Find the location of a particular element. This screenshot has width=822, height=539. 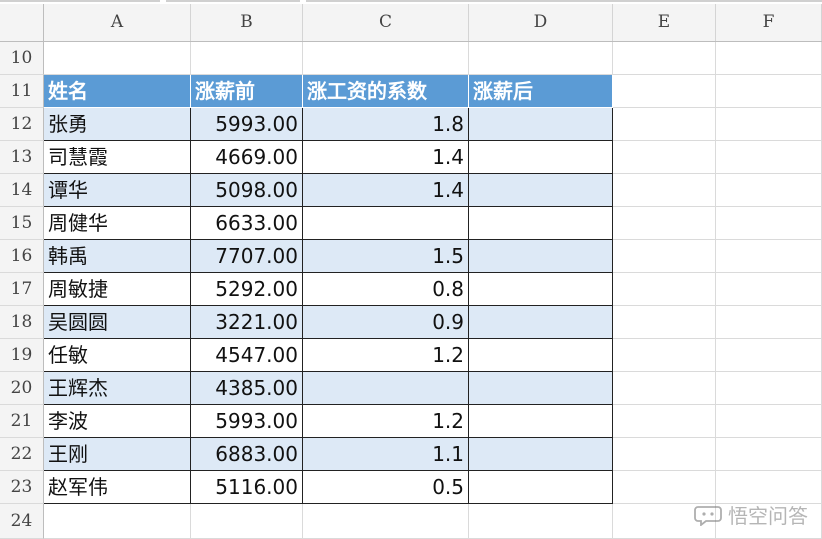

row-header: 19 is located at coordinates (22, 355).